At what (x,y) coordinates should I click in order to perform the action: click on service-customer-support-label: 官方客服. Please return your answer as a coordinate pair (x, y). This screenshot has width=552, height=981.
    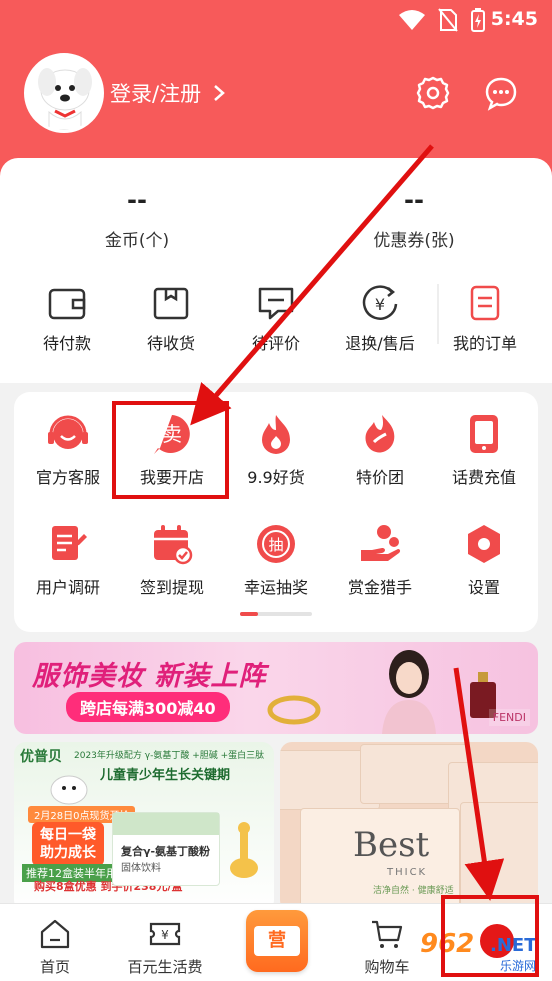
    Looking at the image, I should click on (67, 477).